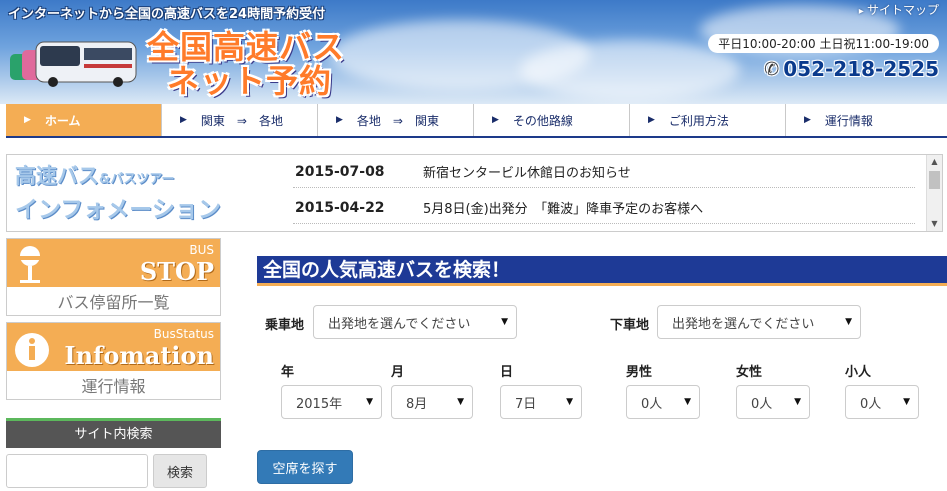 The image size is (947, 491). Describe the element at coordinates (526, 404) in the screenshot. I see `day-select-value: 7日` at that location.